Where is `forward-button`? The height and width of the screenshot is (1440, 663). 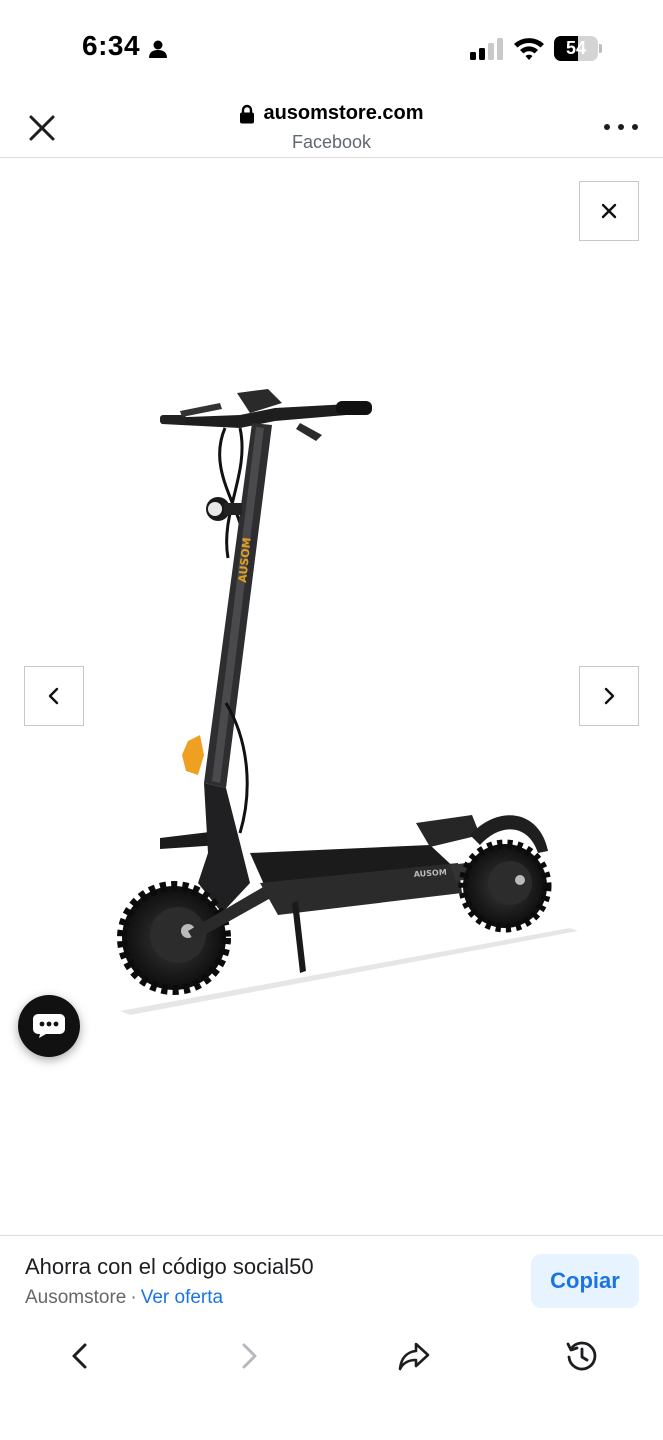 forward-button is located at coordinates (248, 1356).